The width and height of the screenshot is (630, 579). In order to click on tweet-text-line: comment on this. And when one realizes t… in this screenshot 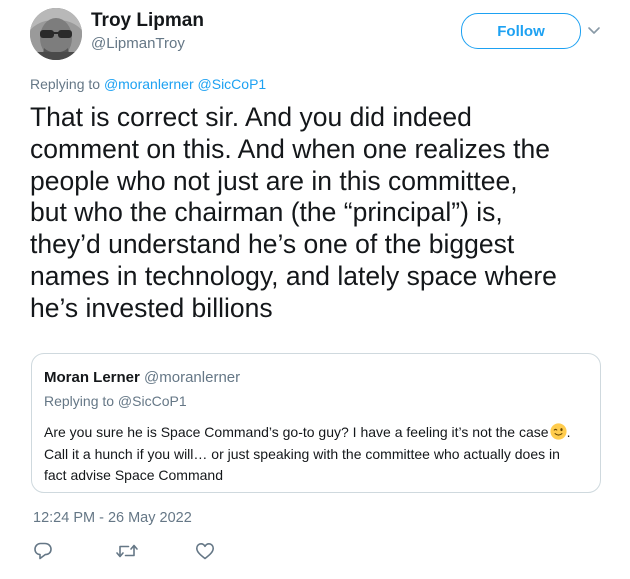, I will do `click(290, 148)`.